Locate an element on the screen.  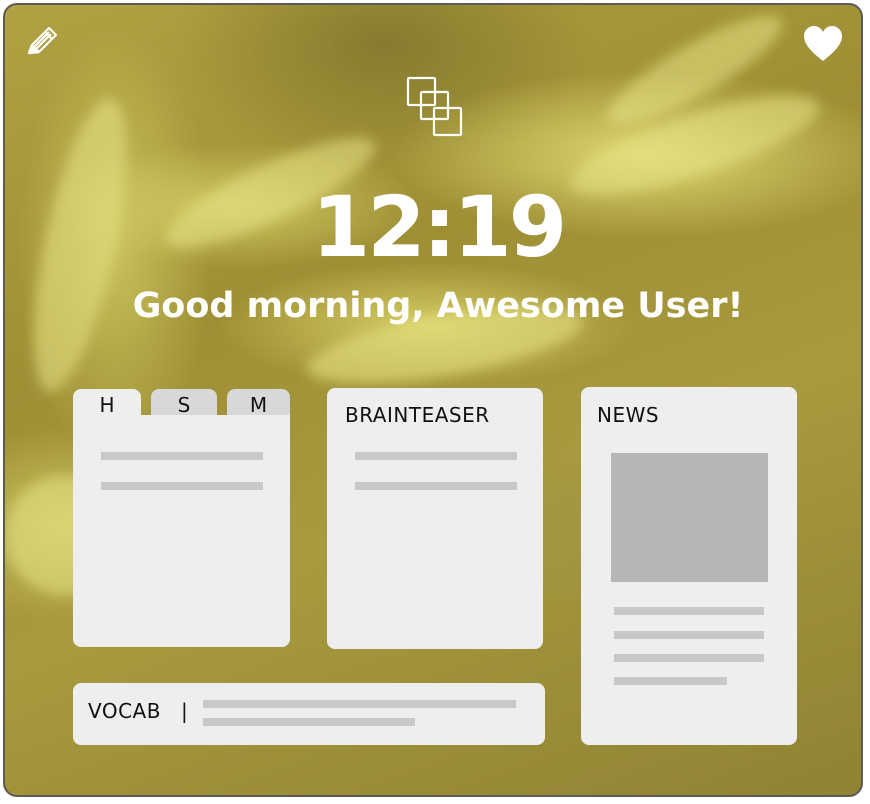
news-title: NEWS is located at coordinates (628, 415).